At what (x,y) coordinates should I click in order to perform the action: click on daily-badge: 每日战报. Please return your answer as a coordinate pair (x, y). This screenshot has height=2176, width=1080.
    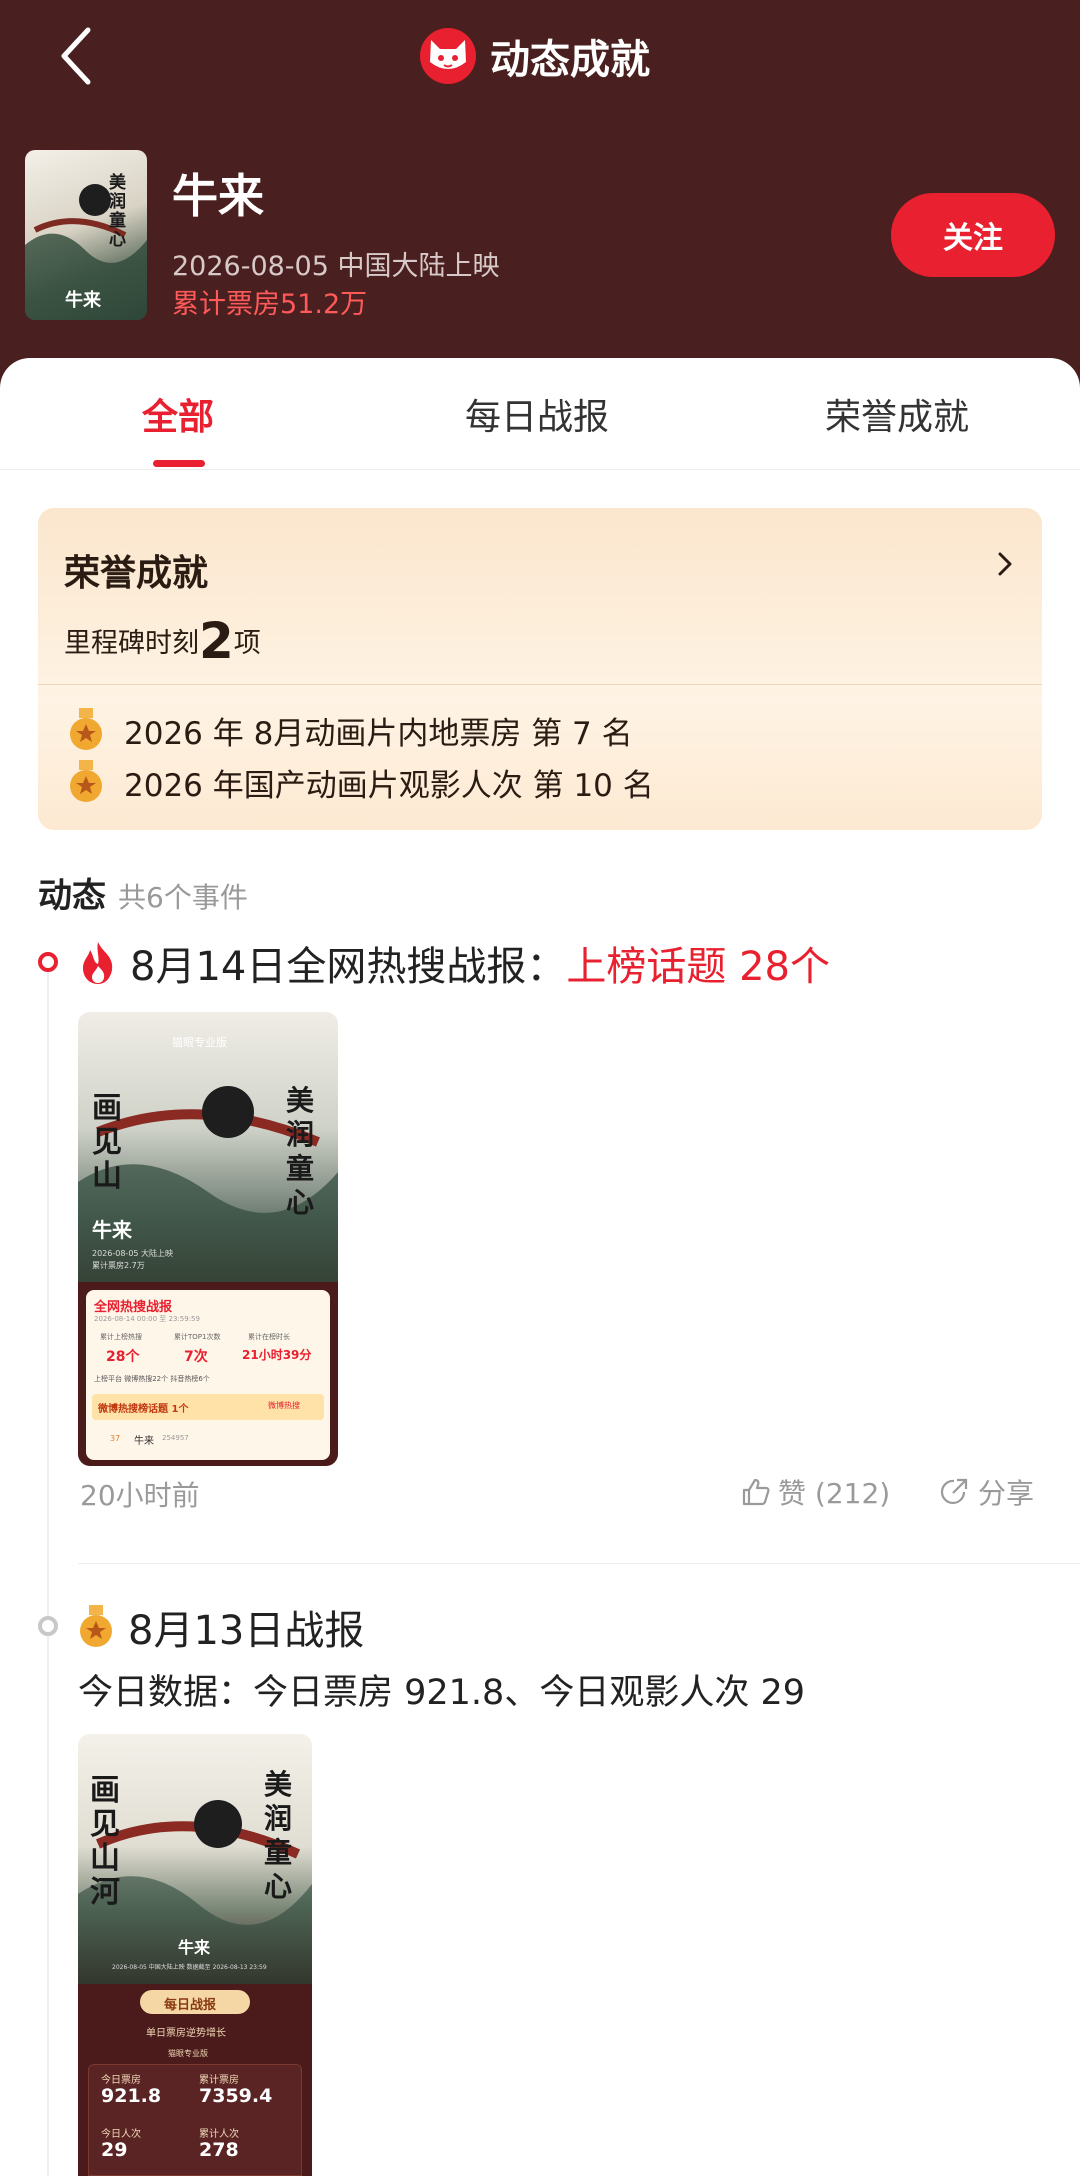
    Looking at the image, I should click on (195, 2002).